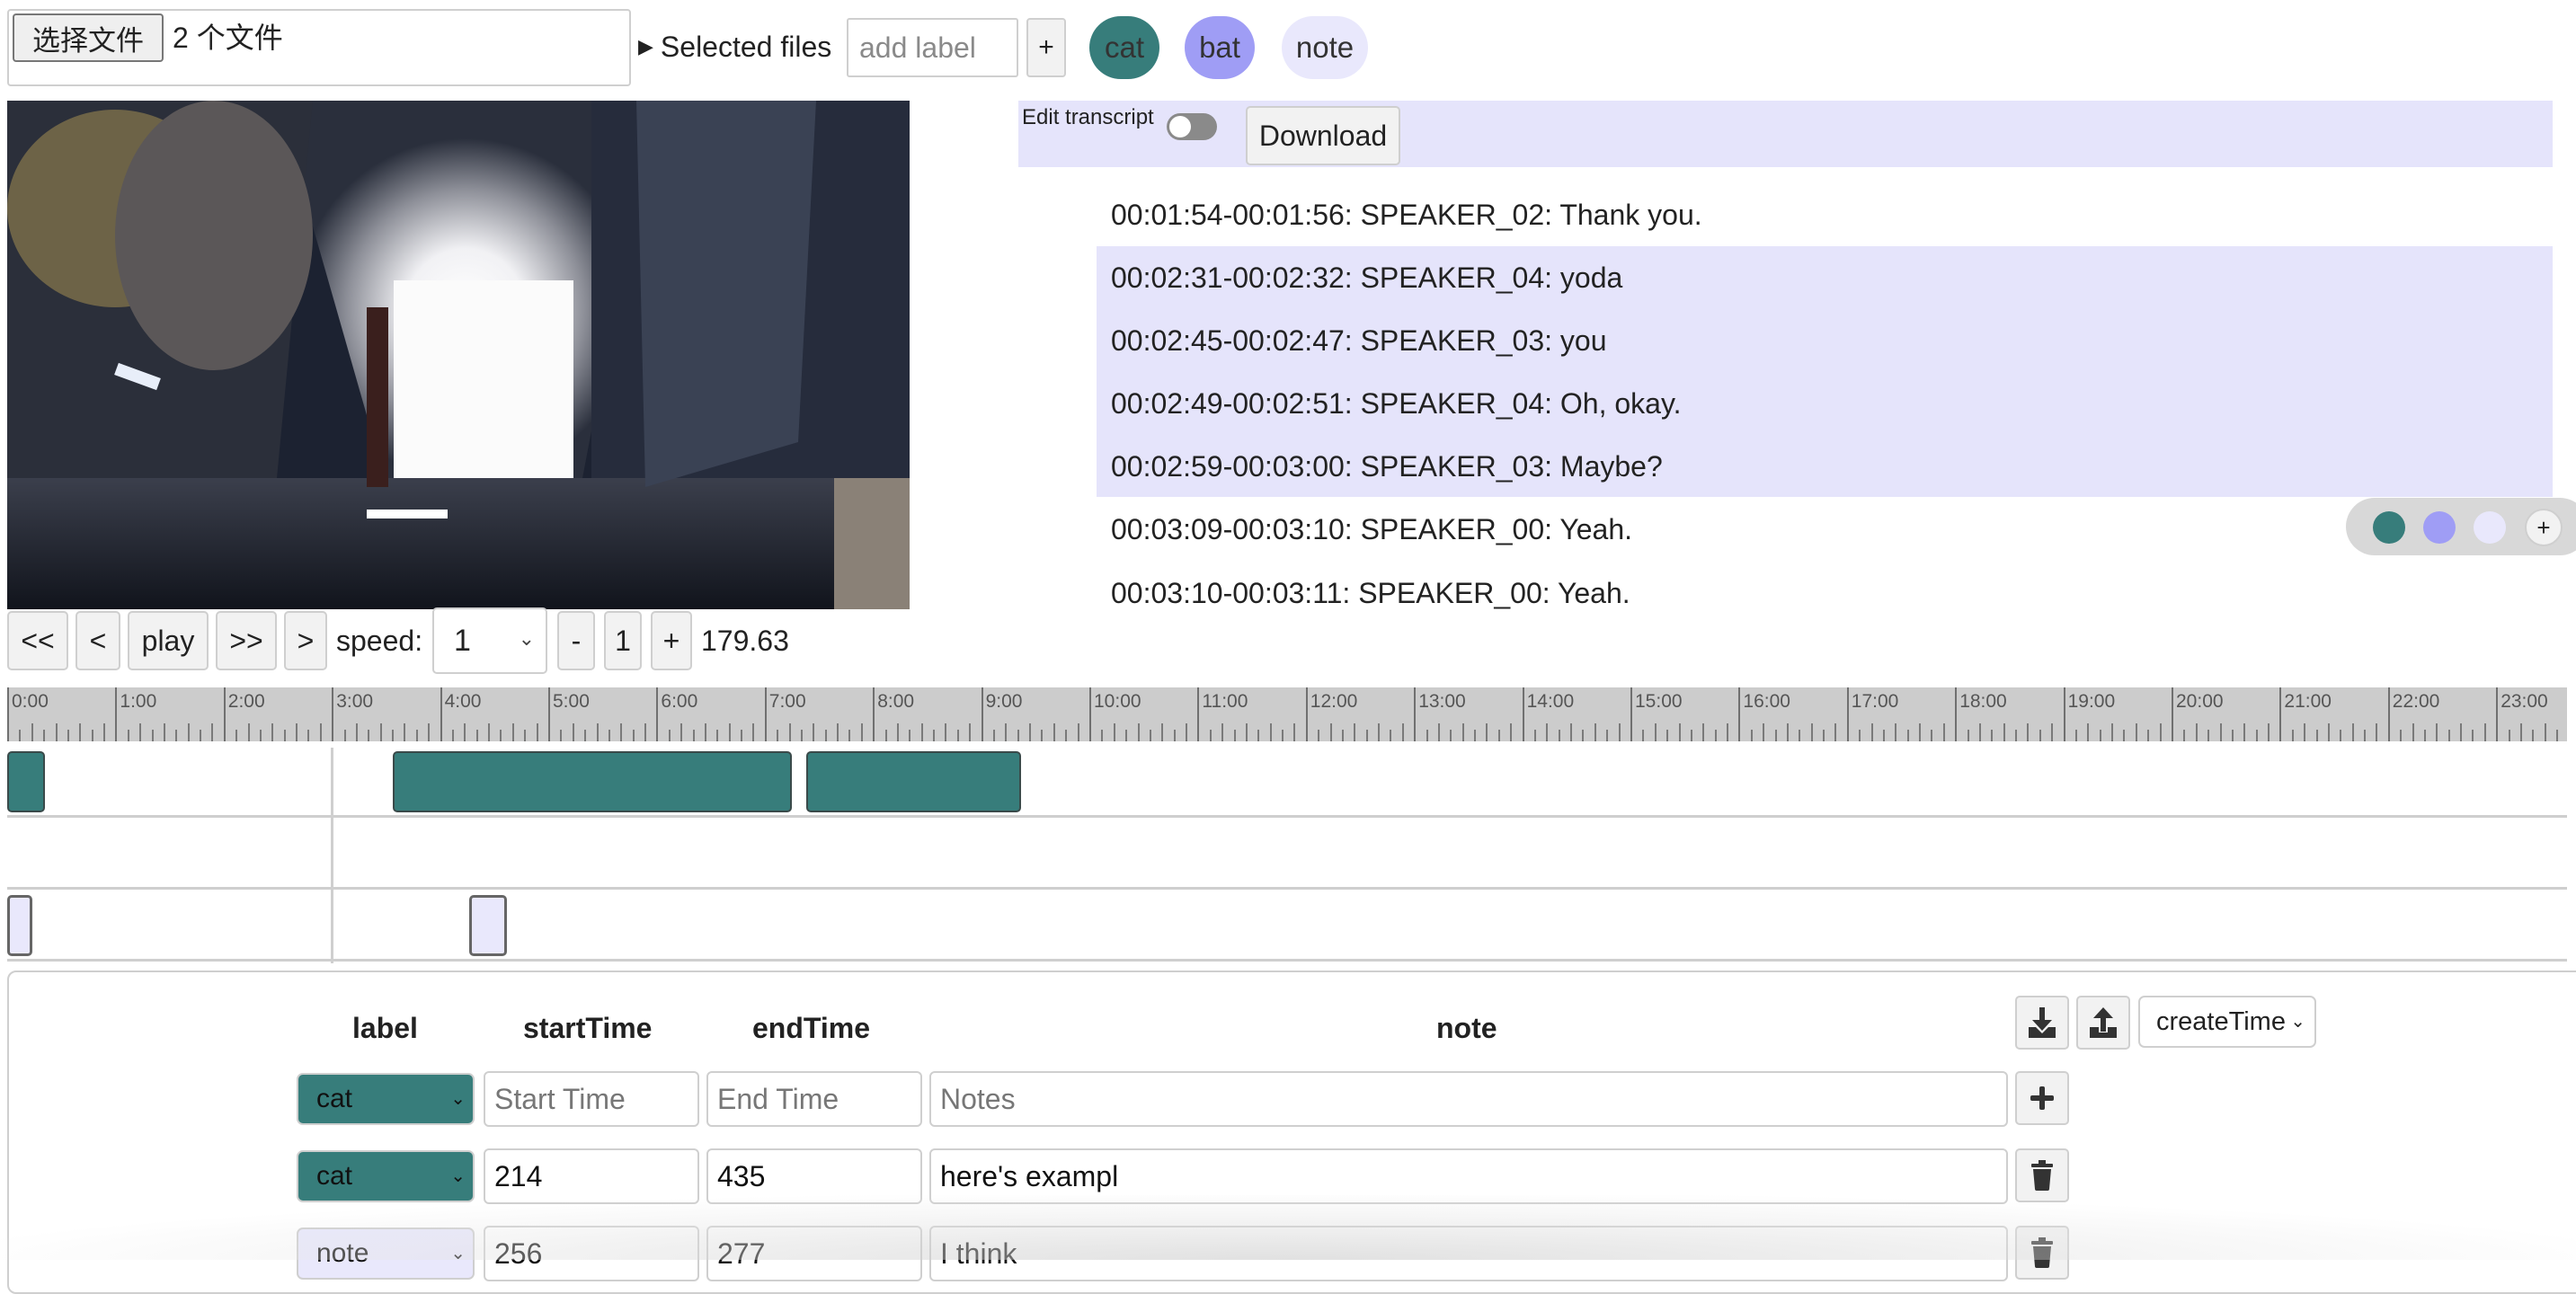 The width and height of the screenshot is (2576, 1294). I want to click on step-minus-button: -, so click(576, 640).